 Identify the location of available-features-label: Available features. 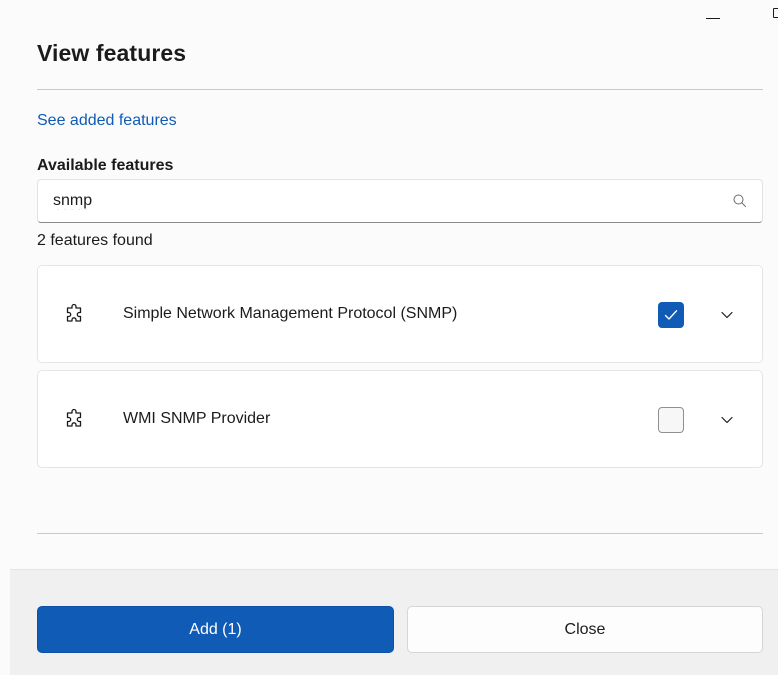
(105, 165).